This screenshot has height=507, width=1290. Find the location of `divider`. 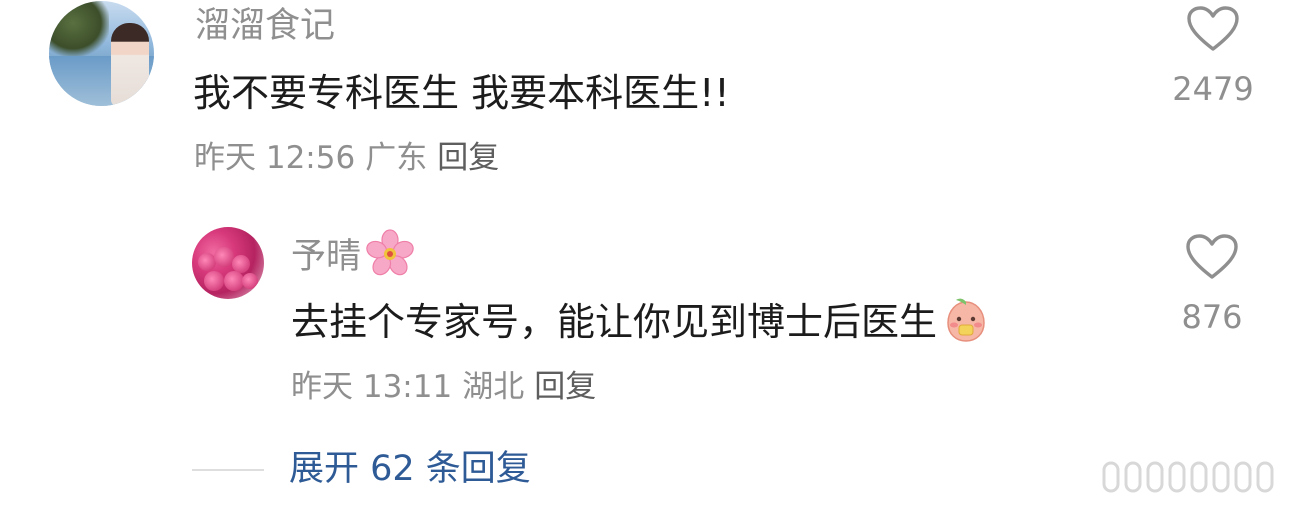

divider is located at coordinates (228, 470).